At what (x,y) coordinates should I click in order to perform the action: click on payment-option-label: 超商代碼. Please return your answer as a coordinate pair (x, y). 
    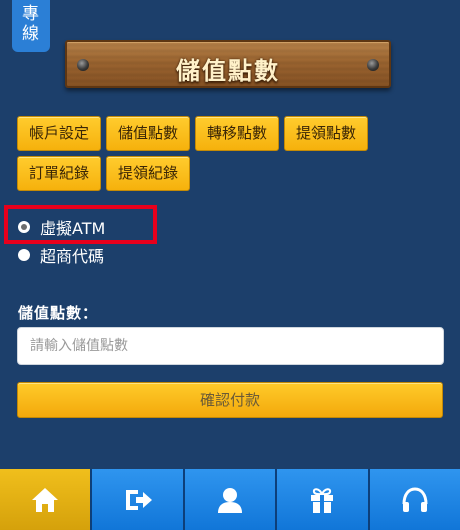
    Looking at the image, I should click on (72, 256).